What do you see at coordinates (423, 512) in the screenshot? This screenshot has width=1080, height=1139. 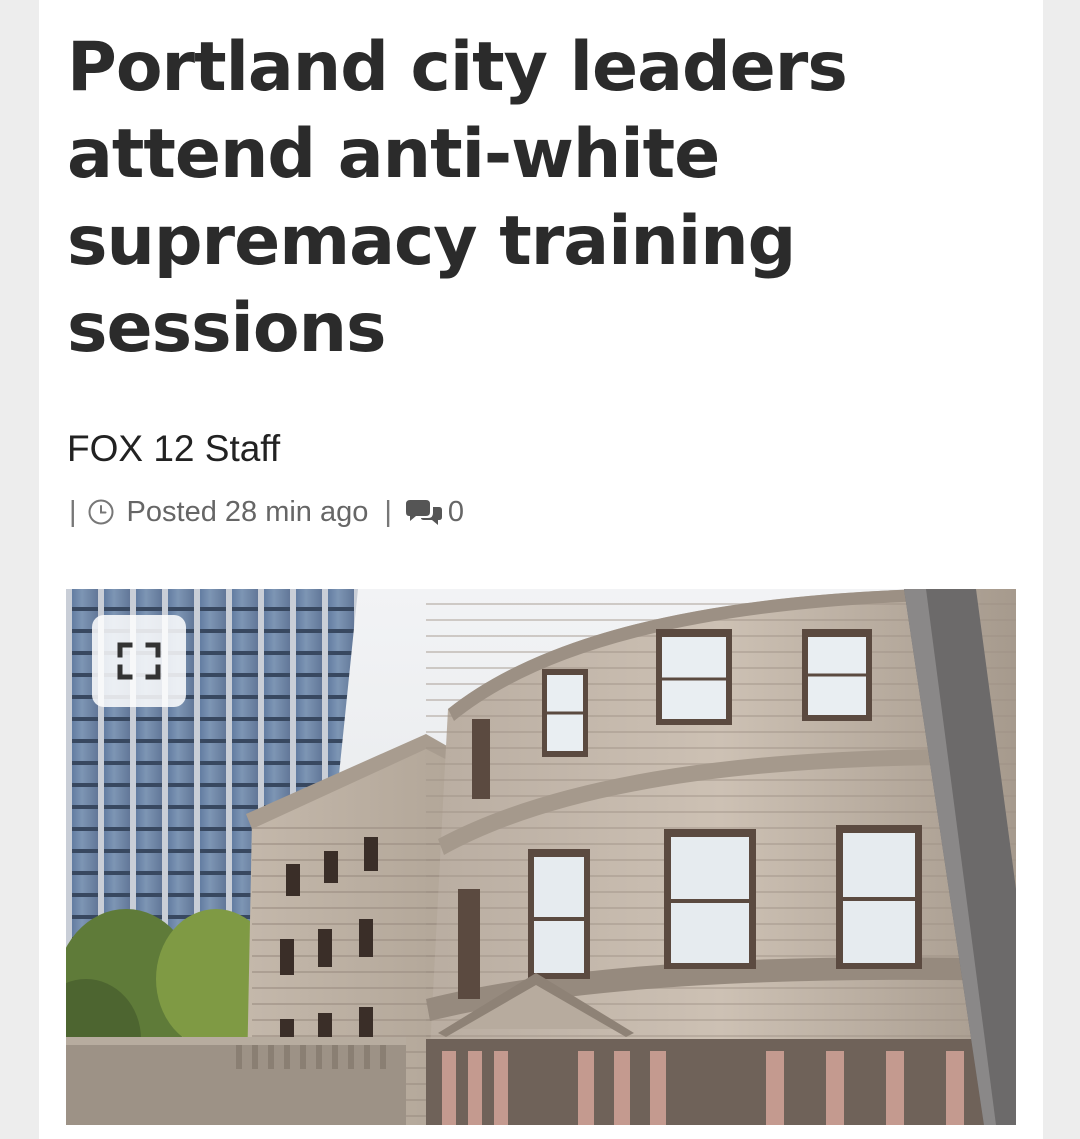 I see `comment-bubbles-icon` at bounding box center [423, 512].